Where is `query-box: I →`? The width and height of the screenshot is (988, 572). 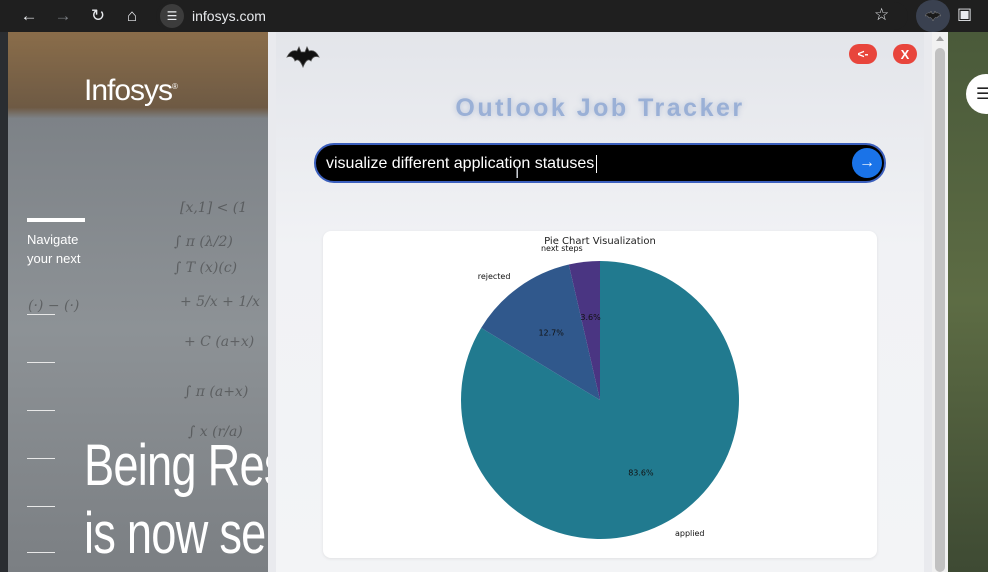
query-box: I → is located at coordinates (600, 163).